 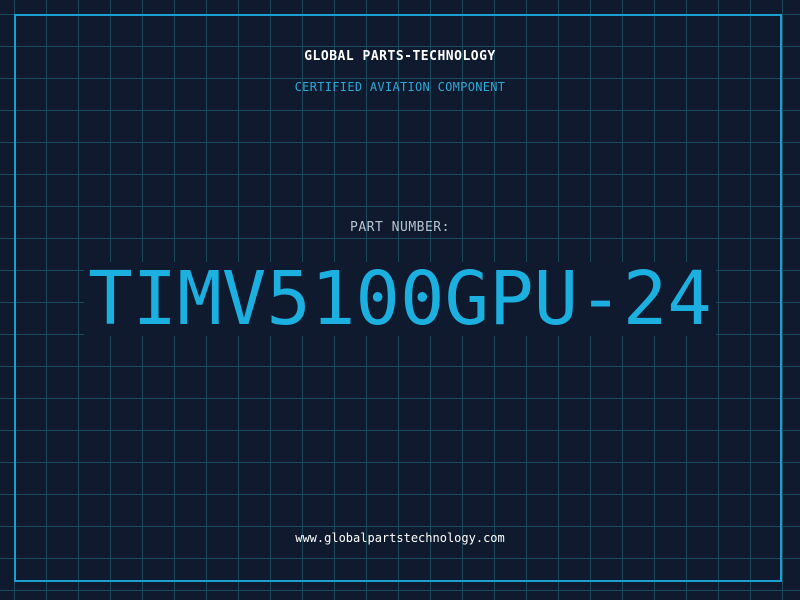 I want to click on company-name: GLOBAL PARTS-TECHNOLOGY, so click(x=400, y=56).